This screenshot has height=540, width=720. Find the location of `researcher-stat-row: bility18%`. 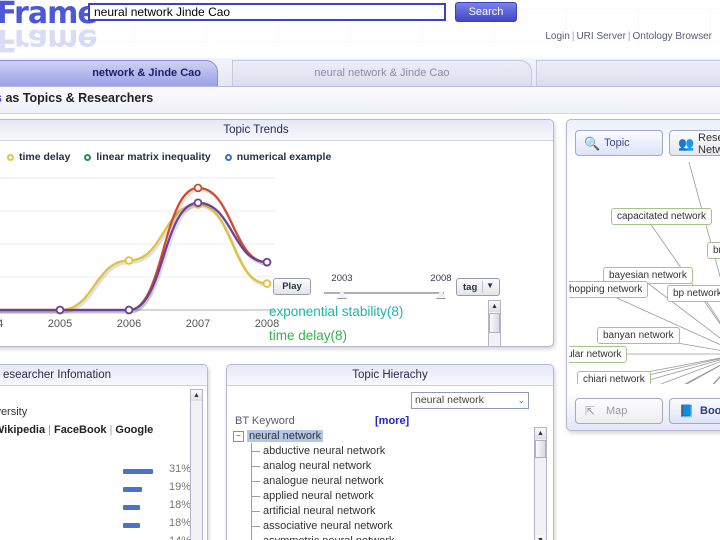

researcher-stat-row: bility18% is located at coordinates (98, 507).